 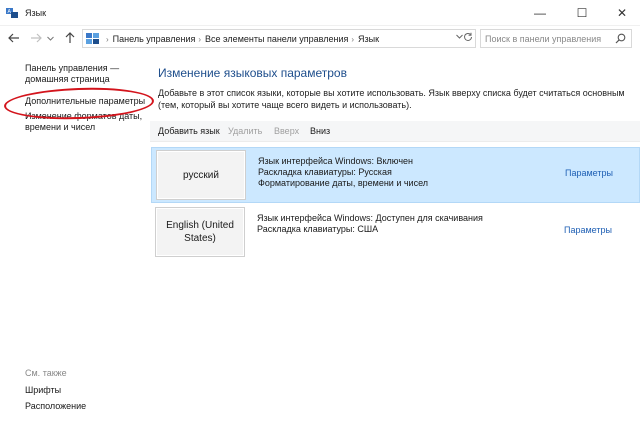 What do you see at coordinates (55, 406) in the screenshot?
I see `sidebar-location-link: Расположение` at bounding box center [55, 406].